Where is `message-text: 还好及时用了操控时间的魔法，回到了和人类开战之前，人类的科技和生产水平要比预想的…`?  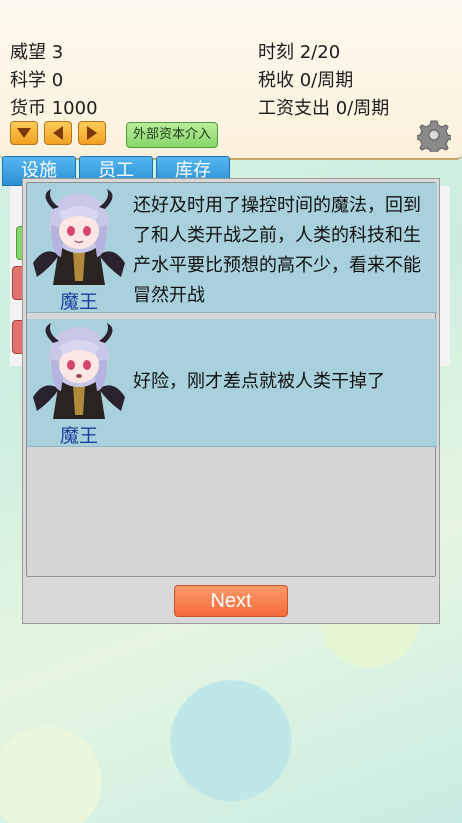
message-text: 还好及时用了操控时间的魔法，回到了和人类开战之前，人类的科技和生产水平要比预想的… is located at coordinates (277, 250).